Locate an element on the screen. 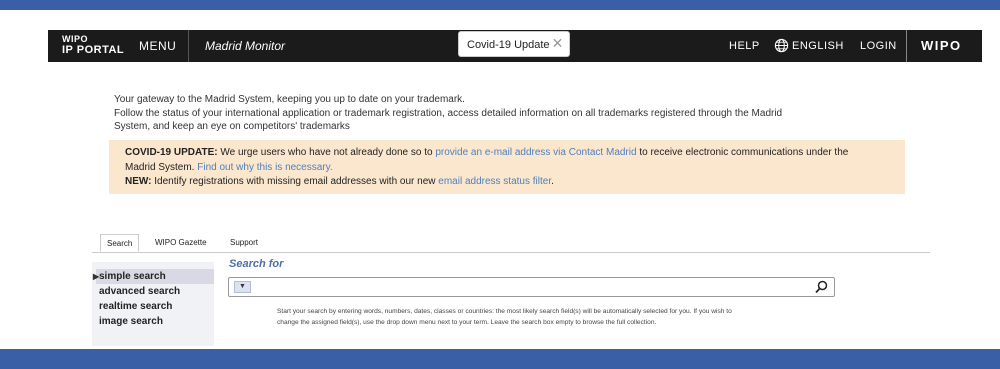  globe-icon is located at coordinates (781, 45).